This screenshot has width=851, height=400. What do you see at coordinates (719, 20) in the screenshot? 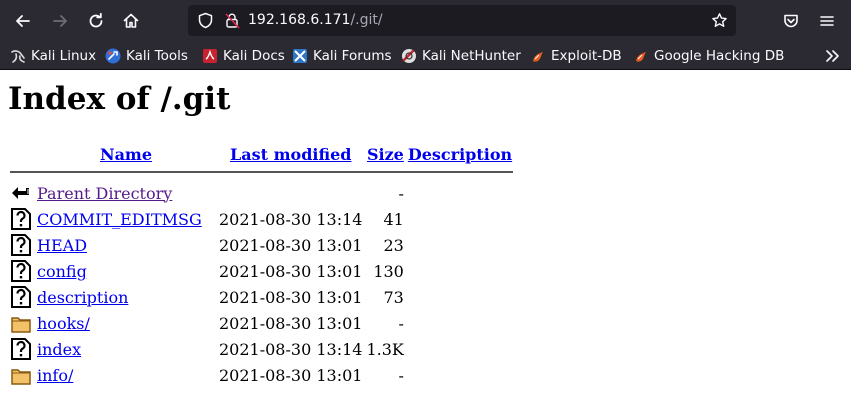
I see `bookmark-star-icon` at bounding box center [719, 20].